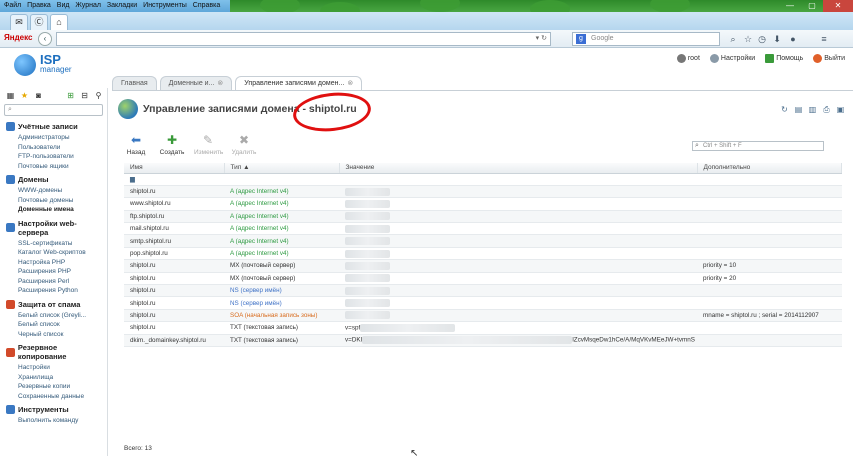 The height and width of the screenshot is (456, 853). I want to click on delete-button: ✖ Удалить, so click(244, 144).